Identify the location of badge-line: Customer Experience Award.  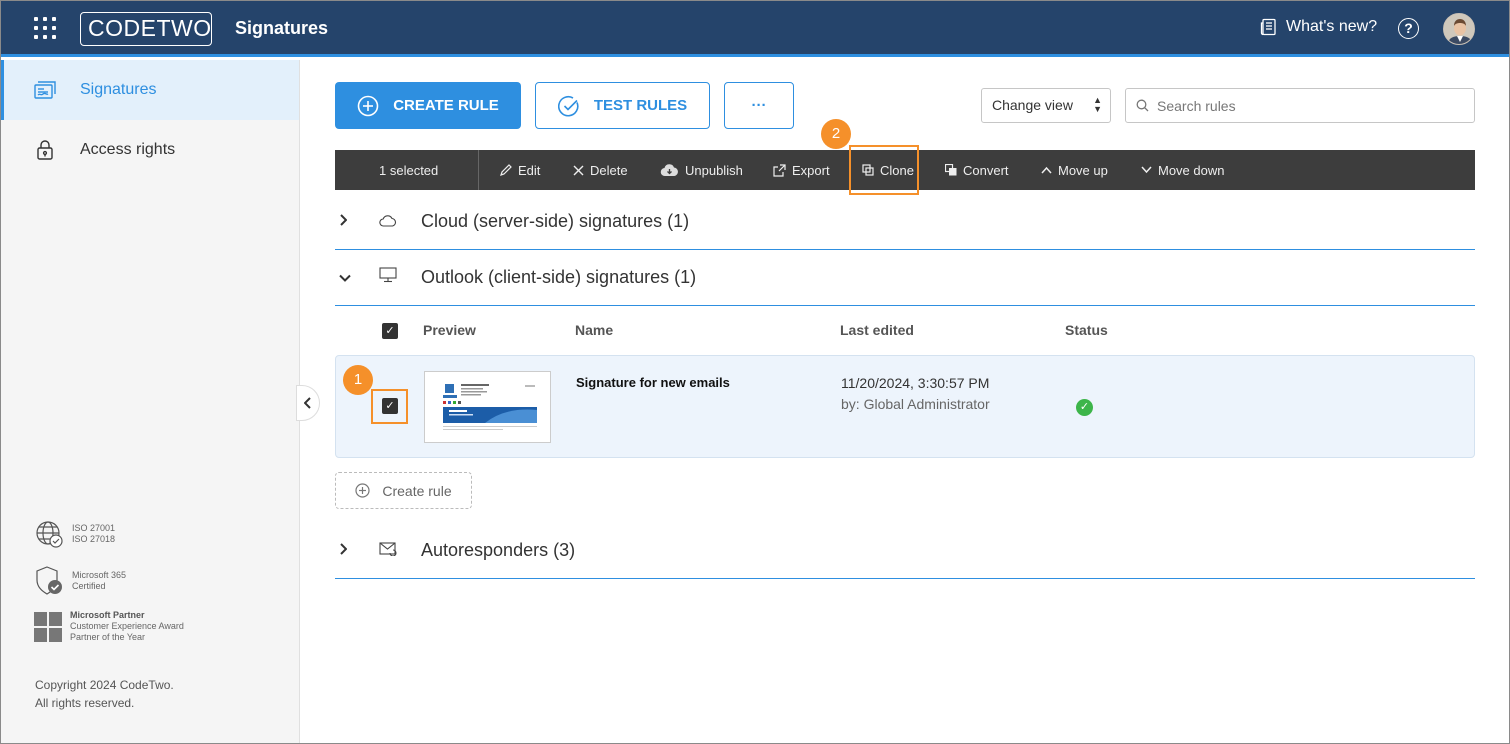
(127, 626).